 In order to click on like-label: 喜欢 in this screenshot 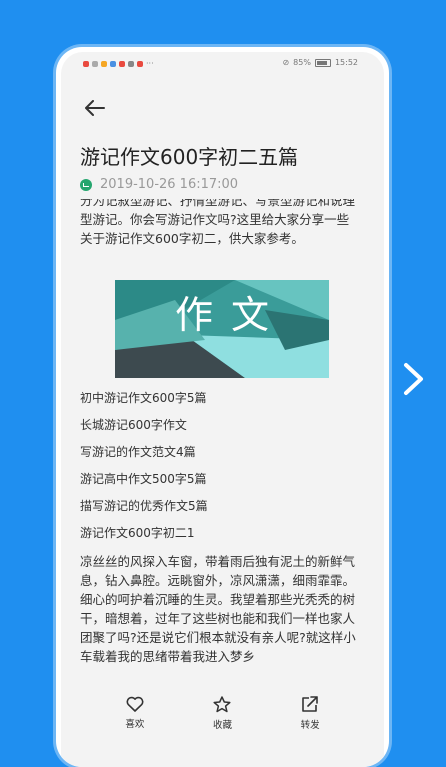, I will do `click(135, 724)`.